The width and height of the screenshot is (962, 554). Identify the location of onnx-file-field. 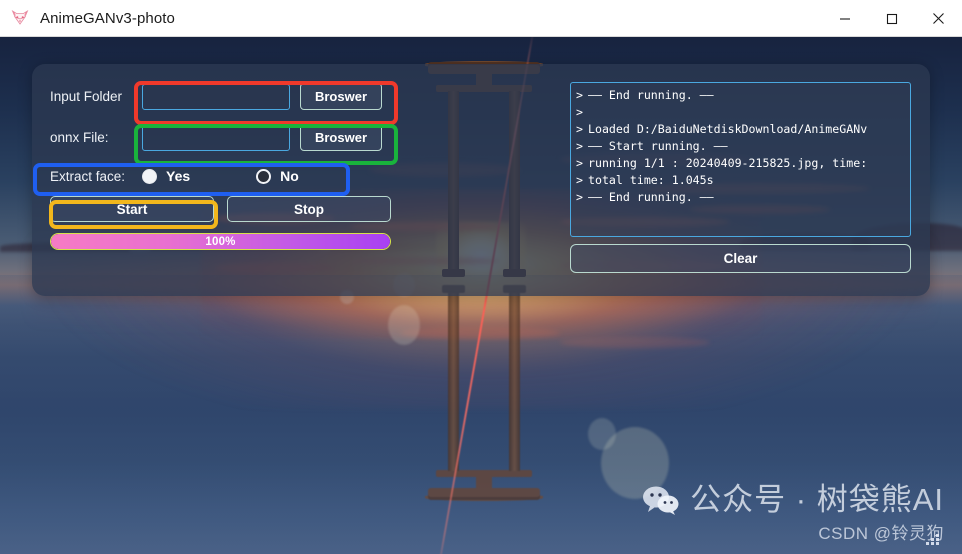
(216, 137).